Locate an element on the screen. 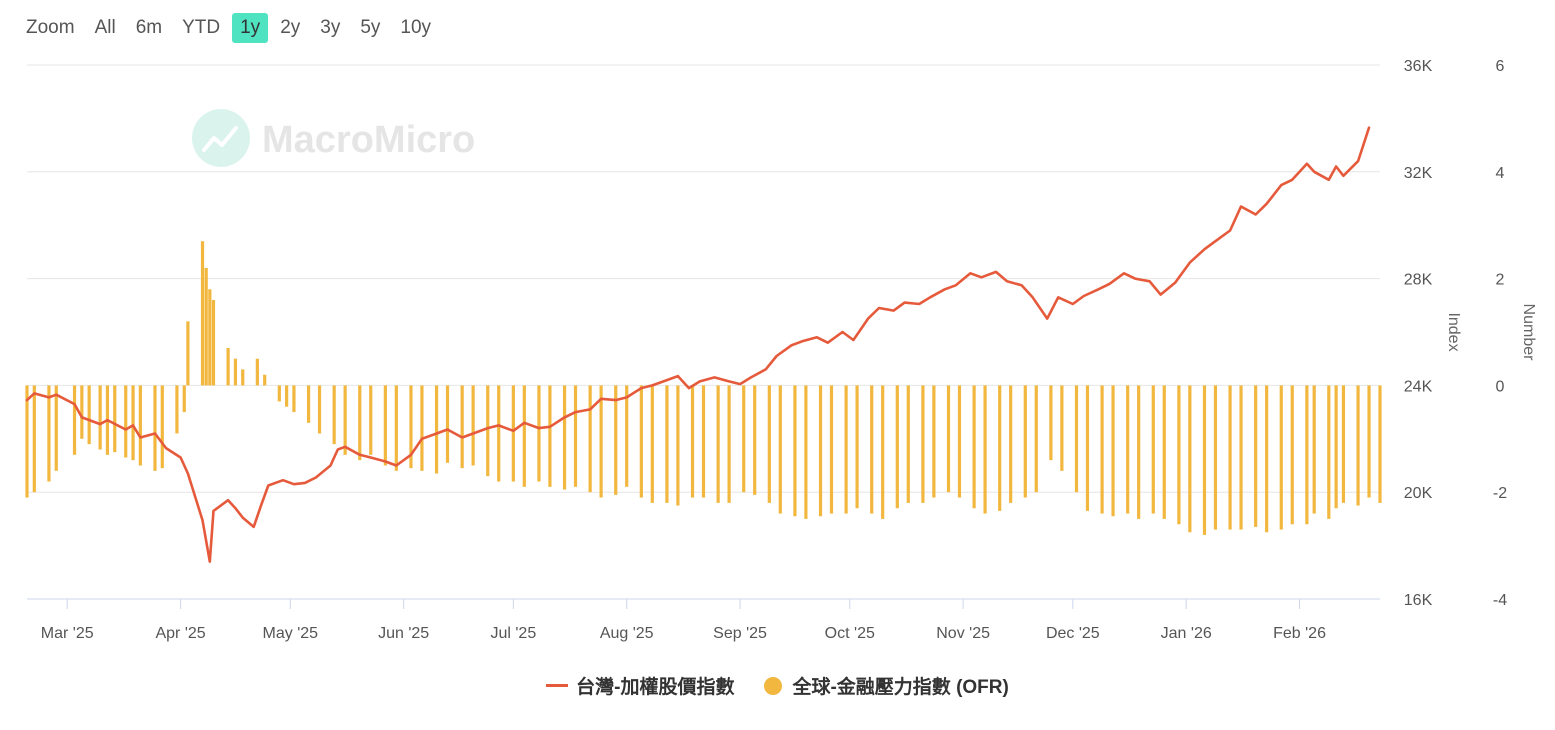 Image resolution: width=1555 pixels, height=730 pixels. legend-item-index: 台灣-加權股價指數 is located at coordinates (640, 685).